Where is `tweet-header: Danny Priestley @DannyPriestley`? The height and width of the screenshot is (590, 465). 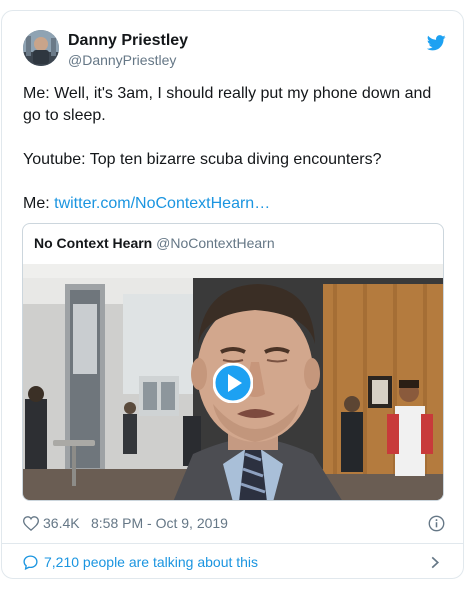 tweet-header: Danny Priestley @DannyPriestley is located at coordinates (232, 46).